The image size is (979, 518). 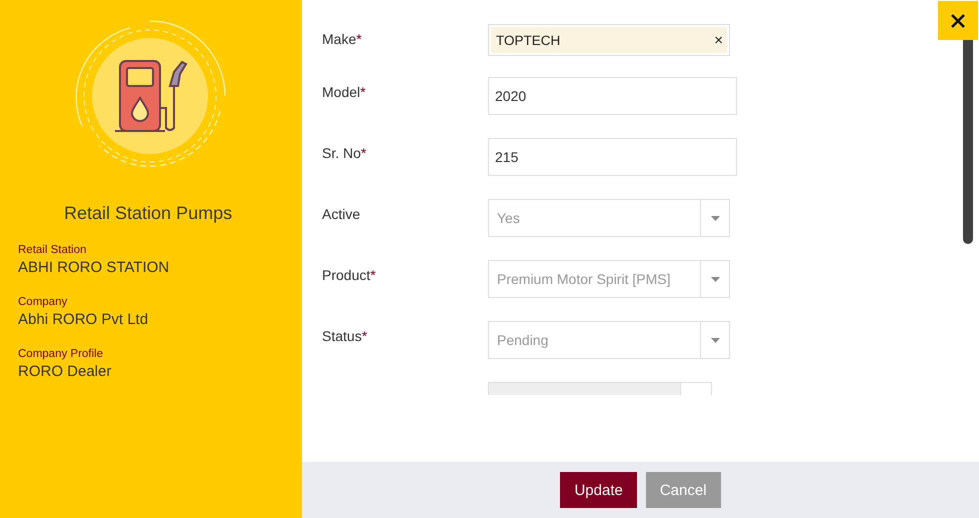 What do you see at coordinates (61, 354) in the screenshot?
I see `detail-label: Company Profile` at bounding box center [61, 354].